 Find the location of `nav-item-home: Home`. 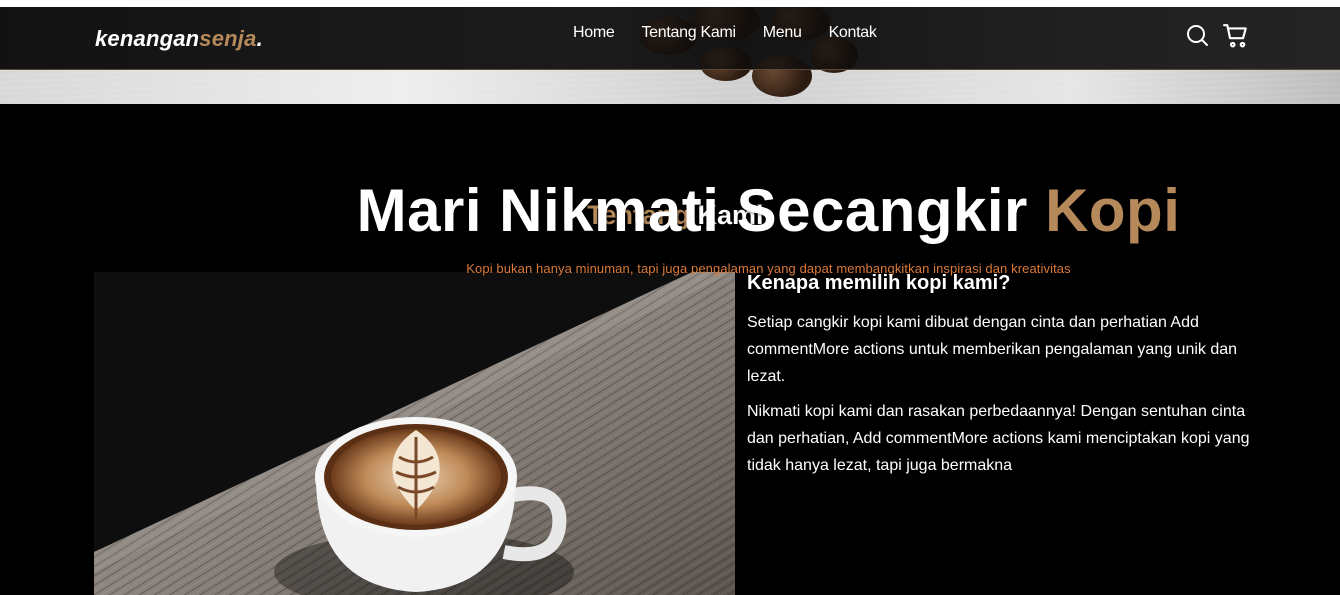

nav-item-home: Home is located at coordinates (594, 33).